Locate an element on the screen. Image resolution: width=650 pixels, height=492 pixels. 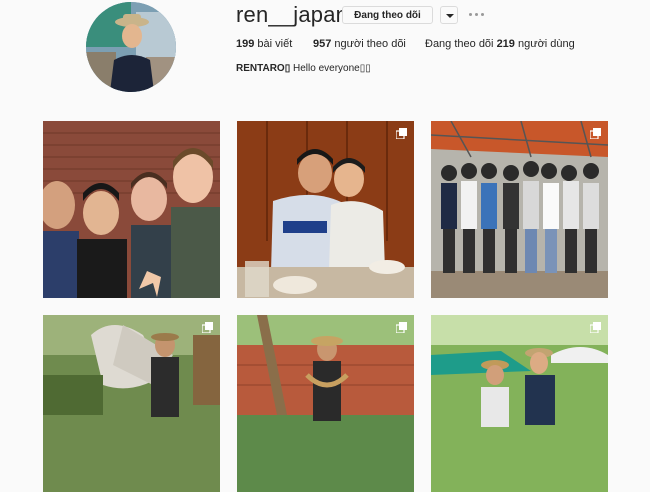
posts-label: bài viết is located at coordinates (275, 44).